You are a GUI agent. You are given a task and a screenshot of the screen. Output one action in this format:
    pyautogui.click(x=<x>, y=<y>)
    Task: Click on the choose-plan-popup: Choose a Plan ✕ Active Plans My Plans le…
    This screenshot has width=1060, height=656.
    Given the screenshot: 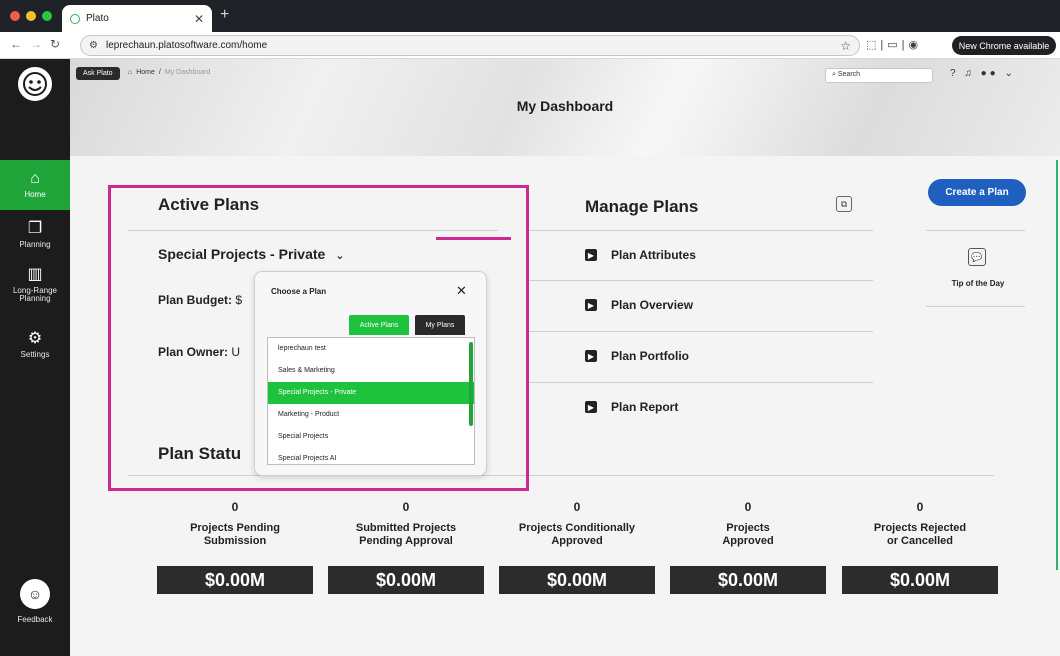 What is the action you would take?
    pyautogui.click(x=370, y=373)
    